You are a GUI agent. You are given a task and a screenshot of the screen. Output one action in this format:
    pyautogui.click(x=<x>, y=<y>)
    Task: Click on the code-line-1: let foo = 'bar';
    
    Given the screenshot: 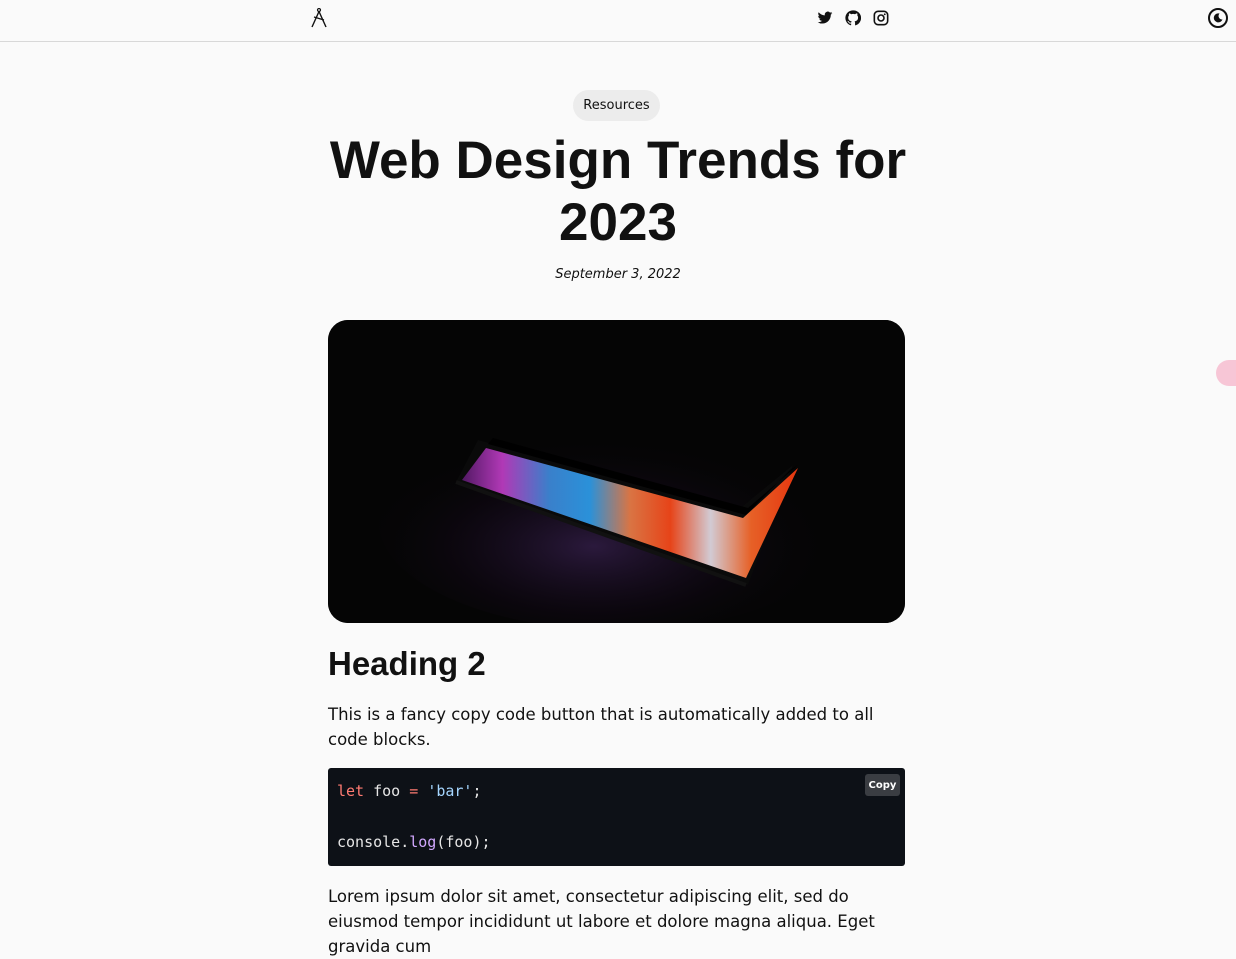 What is the action you would take?
    pyautogui.click(x=409, y=791)
    